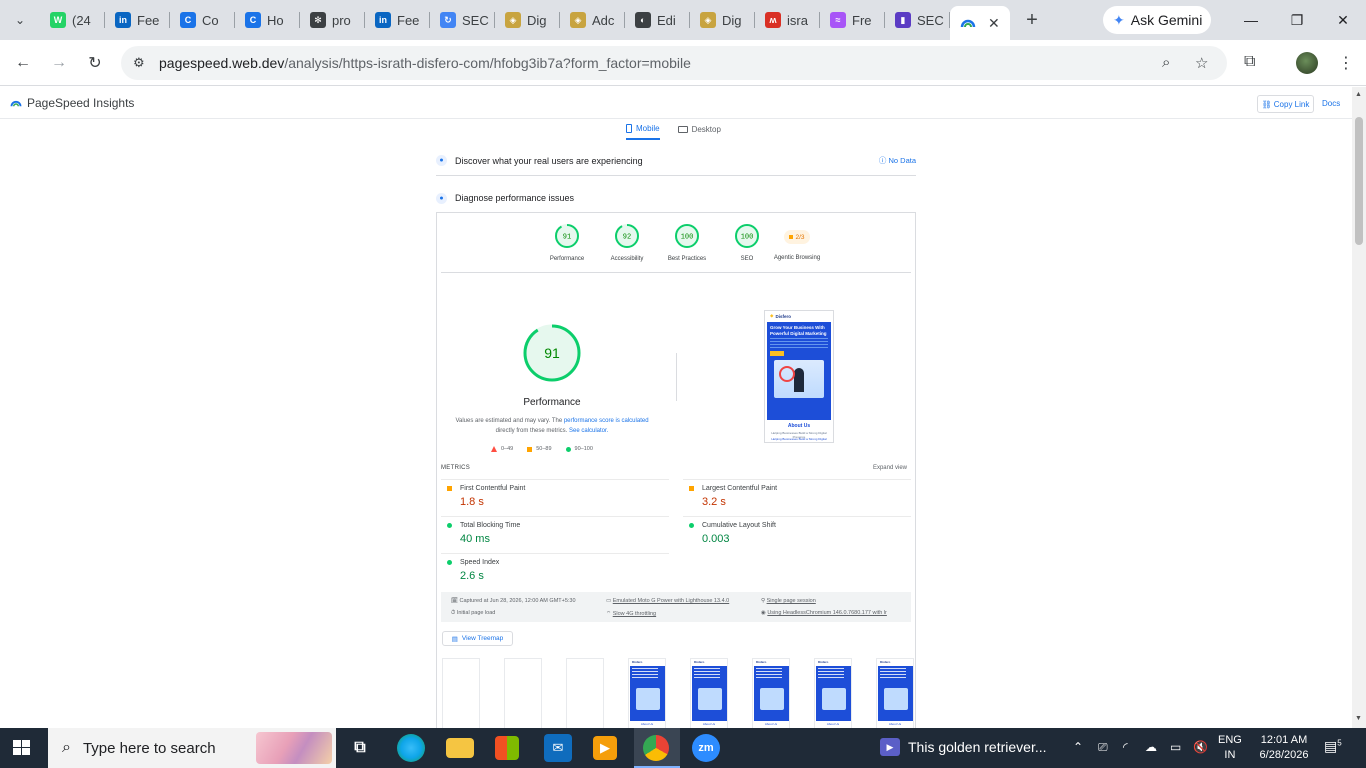  I want to click on tab-pagespeed-active: ✕, so click(980, 23).